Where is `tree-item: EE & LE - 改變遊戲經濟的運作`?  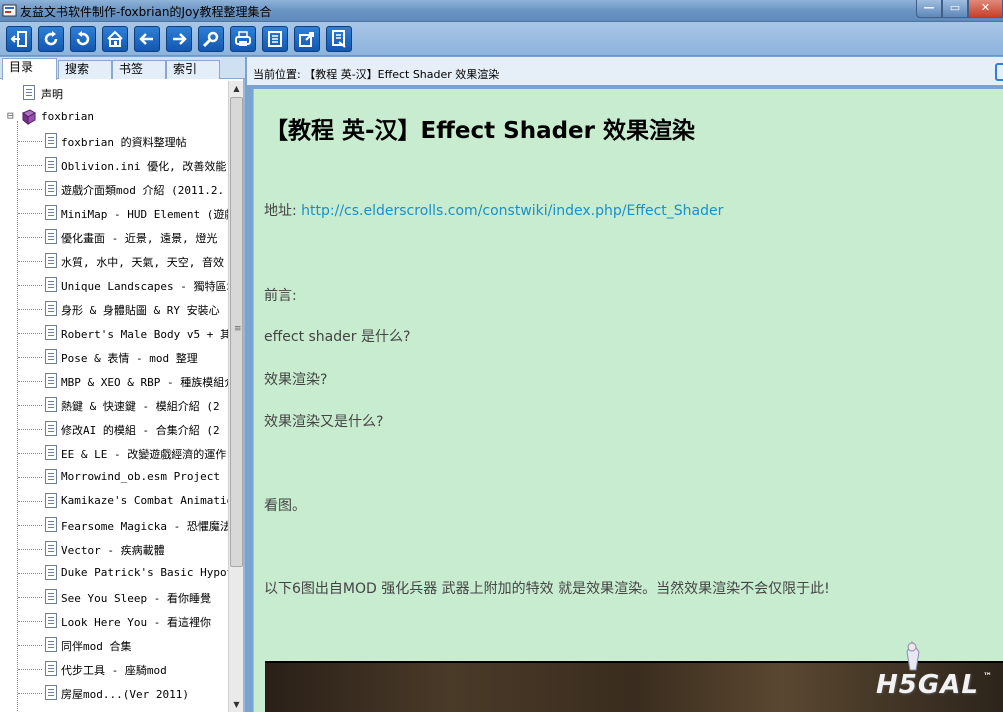
tree-item: EE & LE - 改變遊戲經濟的運作 is located at coordinates (116, 453).